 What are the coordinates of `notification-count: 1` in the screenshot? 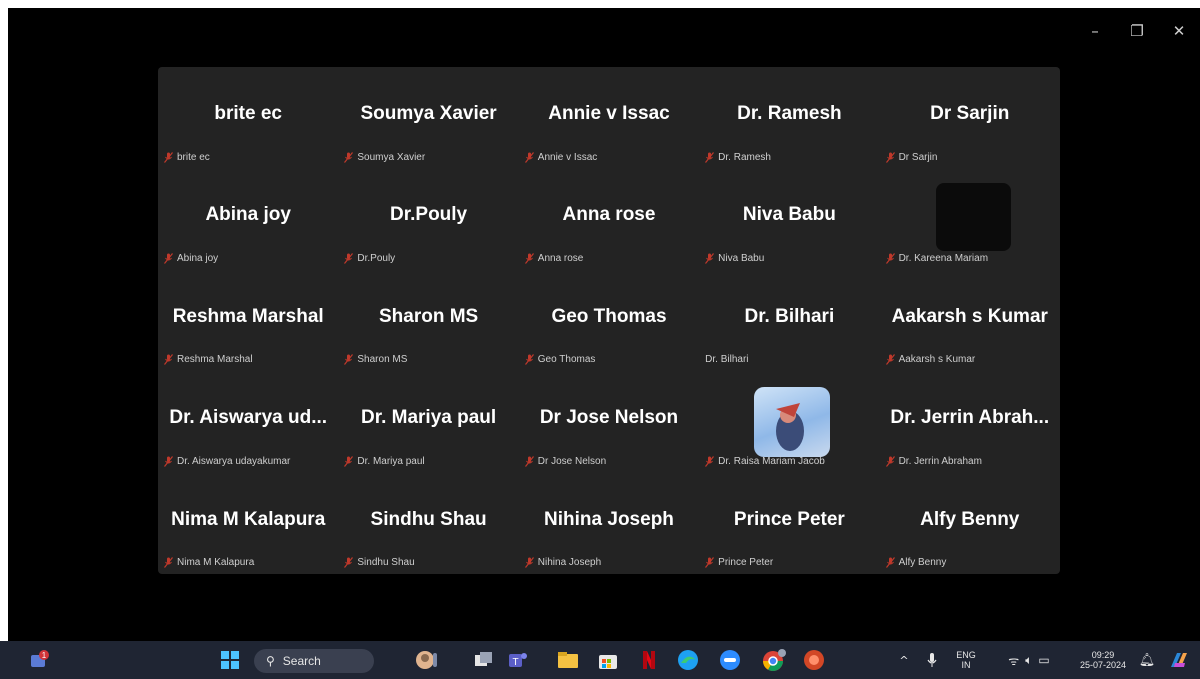 It's located at (44, 655).